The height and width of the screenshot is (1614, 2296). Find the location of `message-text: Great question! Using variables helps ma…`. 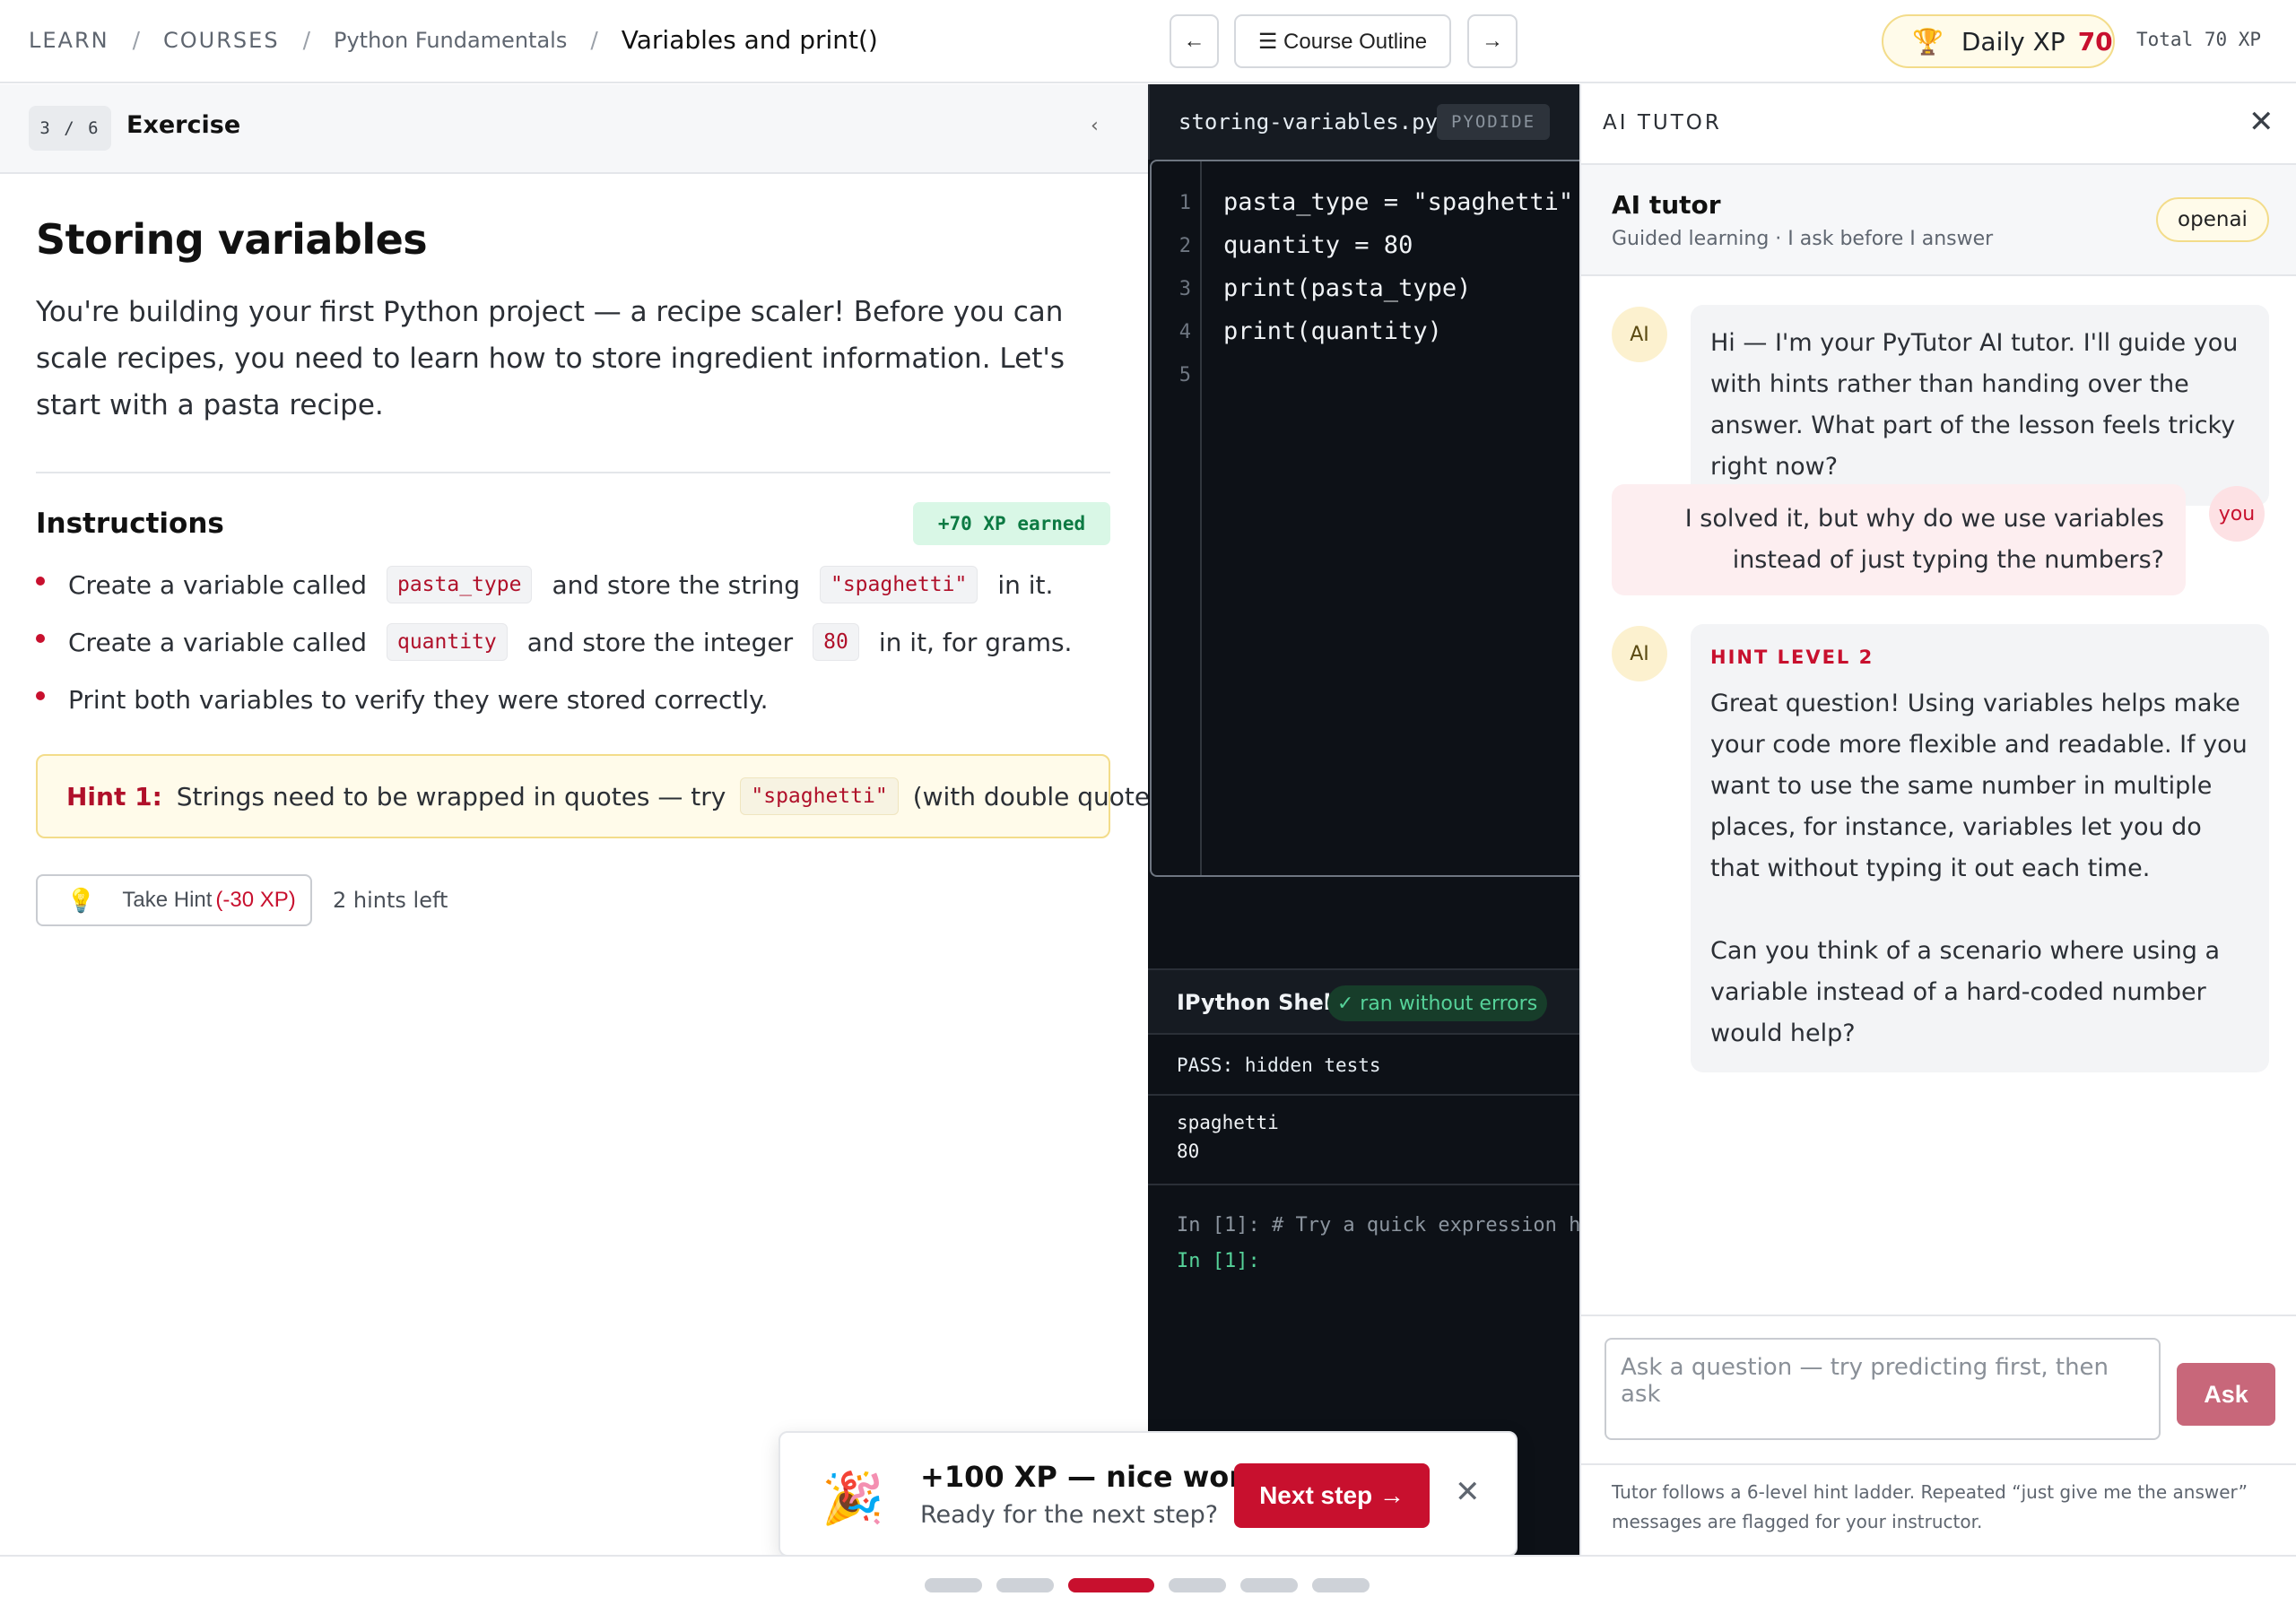

message-text: Great question! Using variables helps ma… is located at coordinates (1979, 786).